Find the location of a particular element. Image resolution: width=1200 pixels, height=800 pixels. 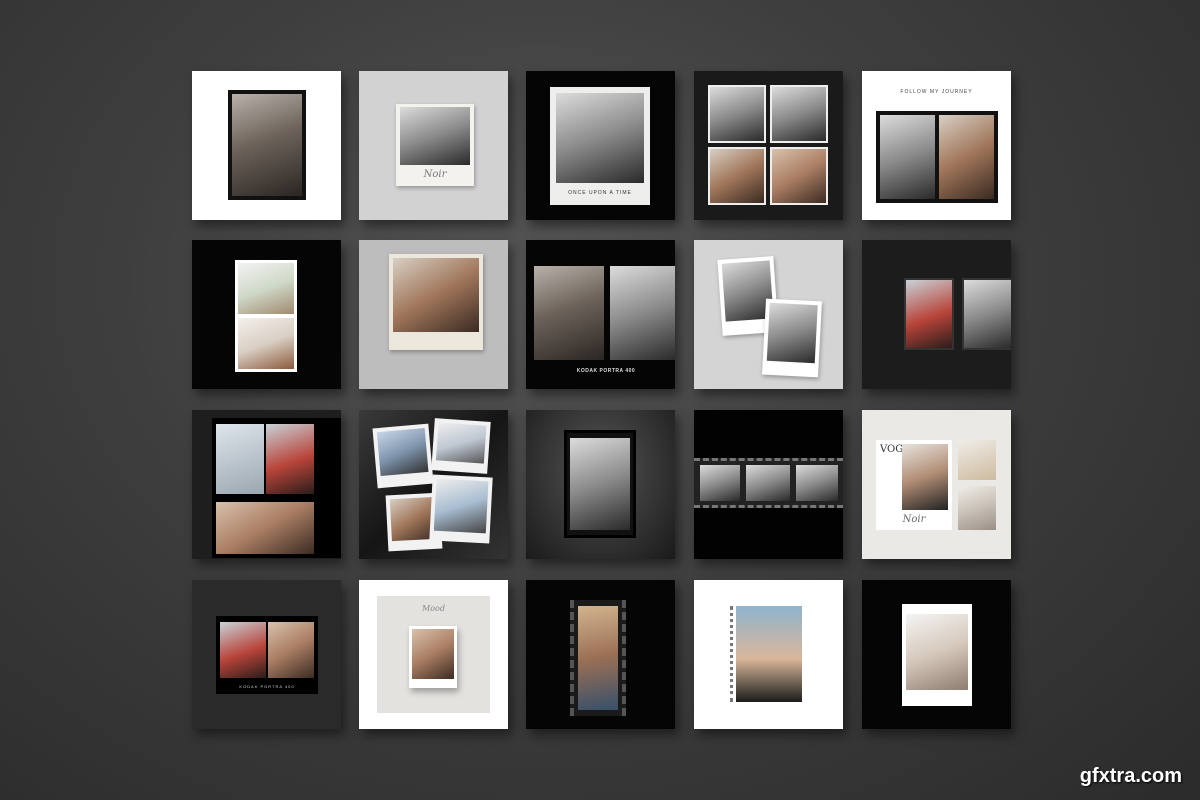

template-tile: Mood is located at coordinates (433, 654).